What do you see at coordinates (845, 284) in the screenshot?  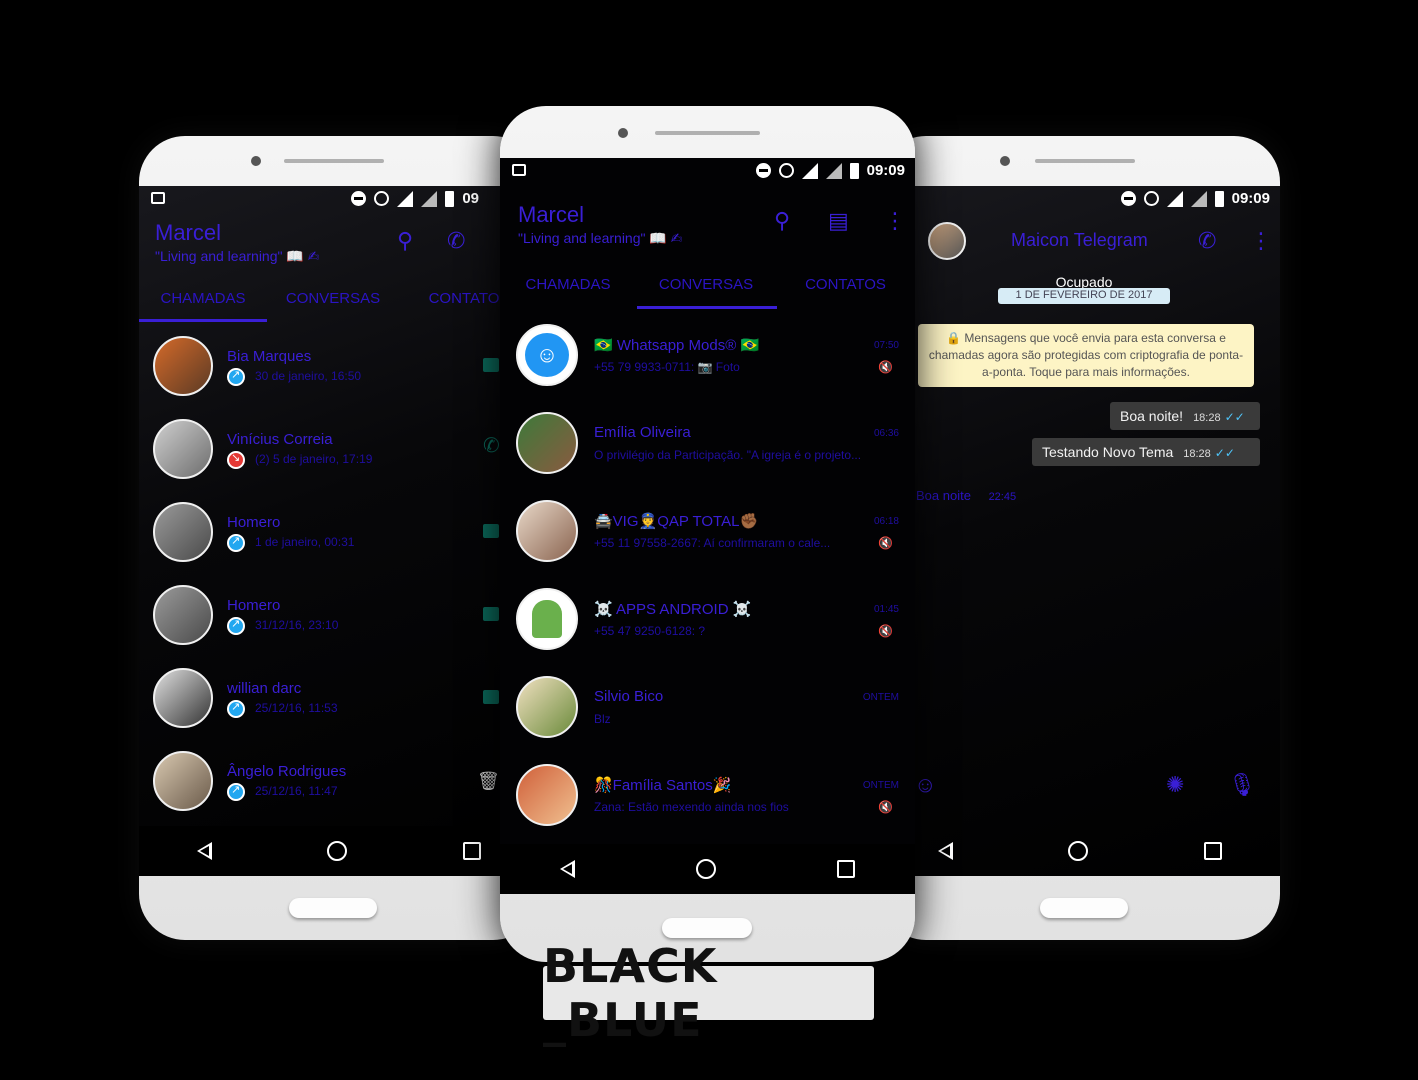 I see `tab-contatos: CONTATOS` at bounding box center [845, 284].